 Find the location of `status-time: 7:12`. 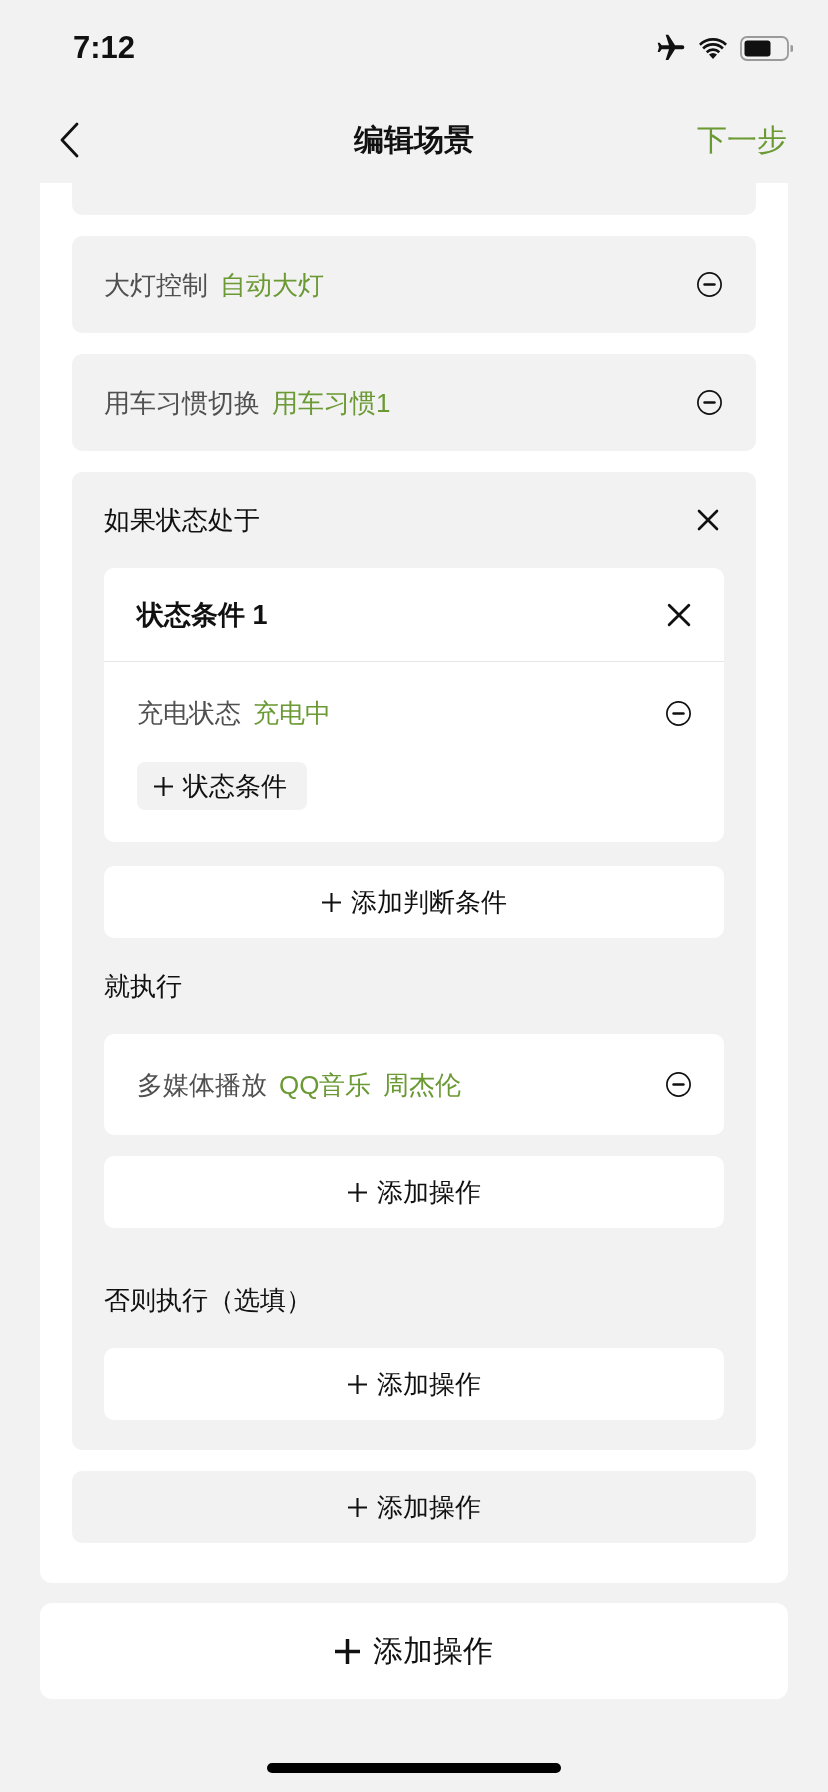

status-time: 7:12 is located at coordinates (104, 48).